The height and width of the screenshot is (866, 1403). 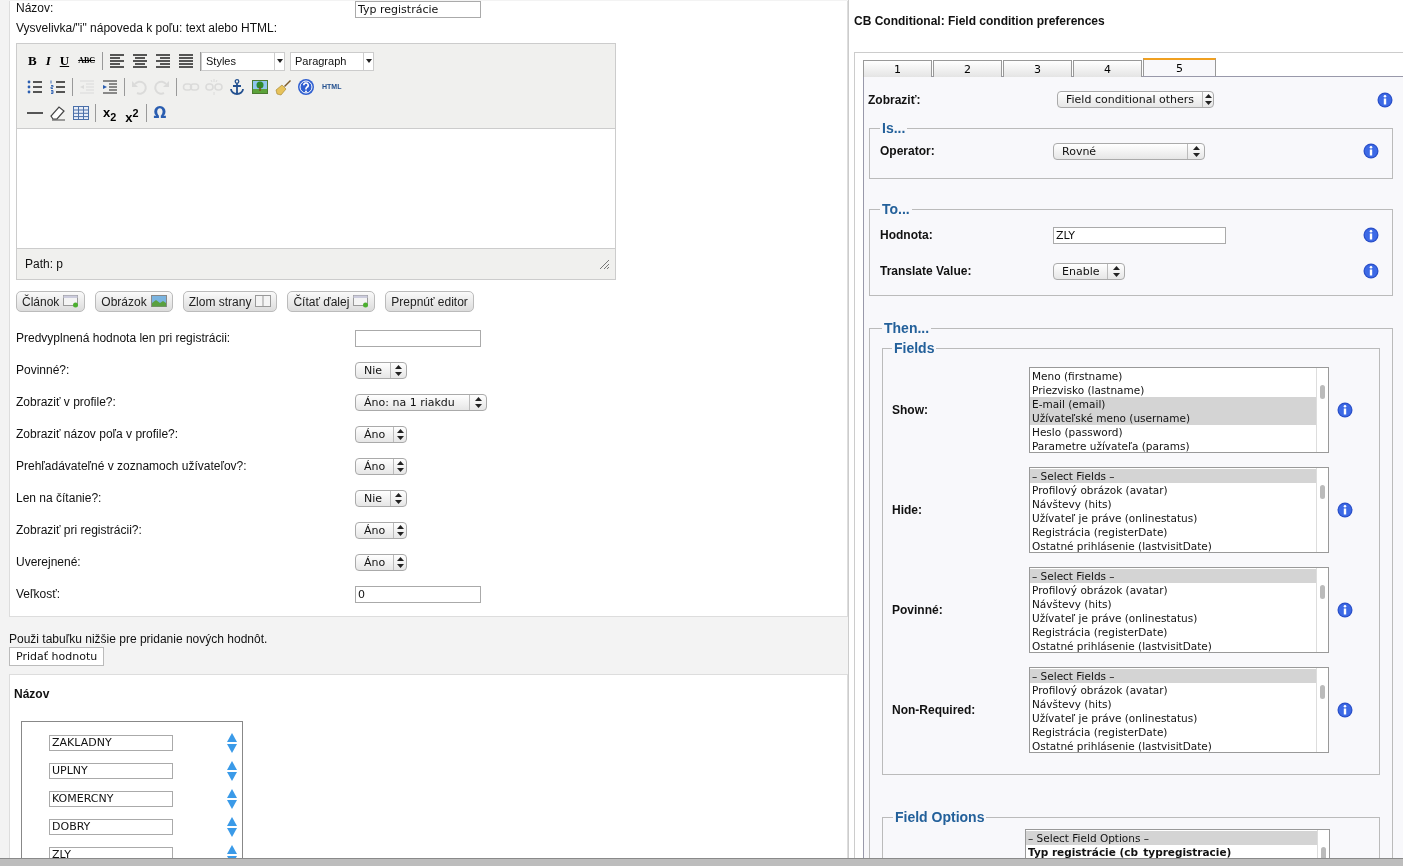 What do you see at coordinates (111, 827) in the screenshot?
I see `value-field: DOBRY` at bounding box center [111, 827].